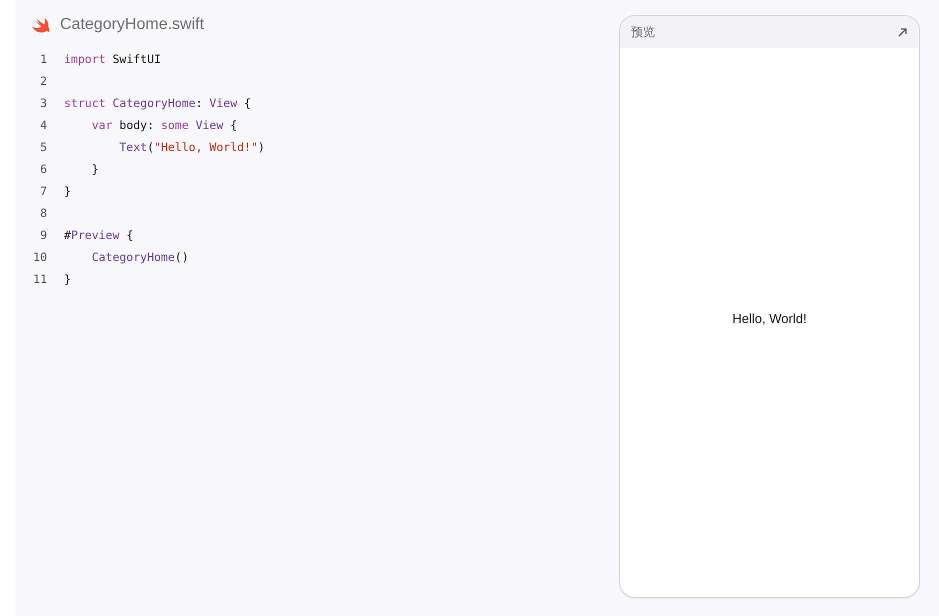 The image size is (939, 616). What do you see at coordinates (43, 59) in the screenshot?
I see `line-number: 1` at bounding box center [43, 59].